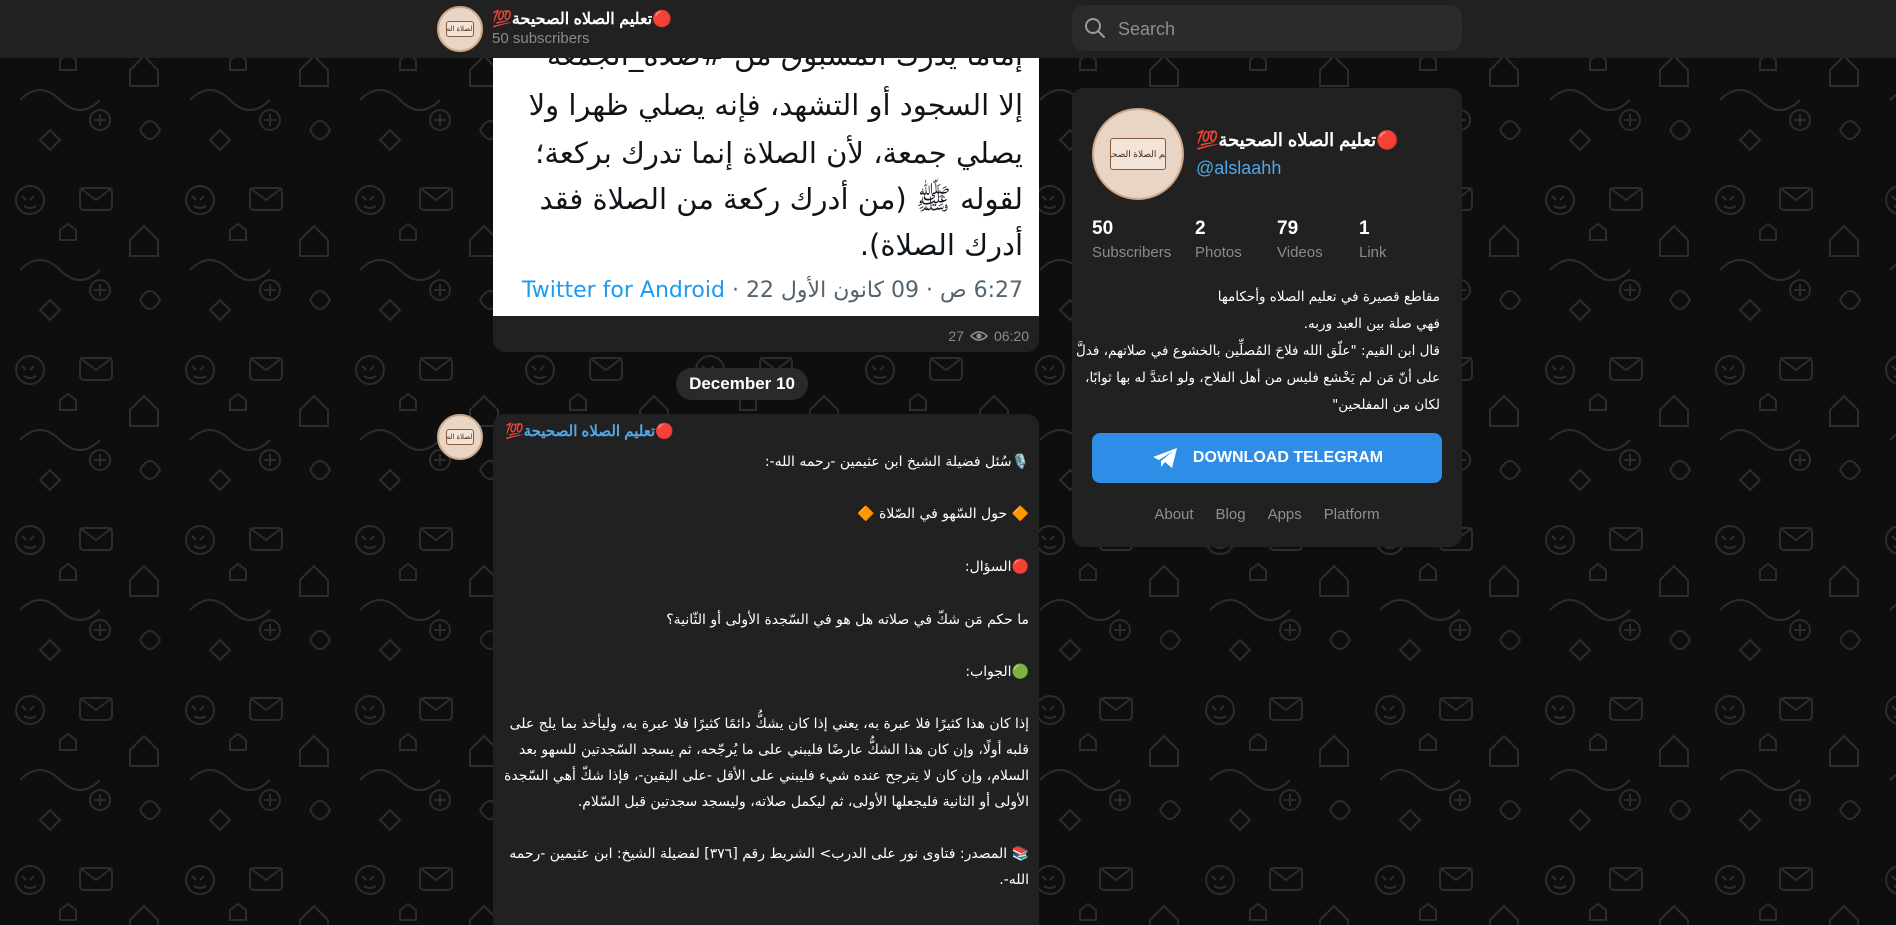 The width and height of the screenshot is (1896, 925). What do you see at coordinates (1131, 239) in the screenshot?
I see `stat-subscribers: 50 Subscribers` at bounding box center [1131, 239].